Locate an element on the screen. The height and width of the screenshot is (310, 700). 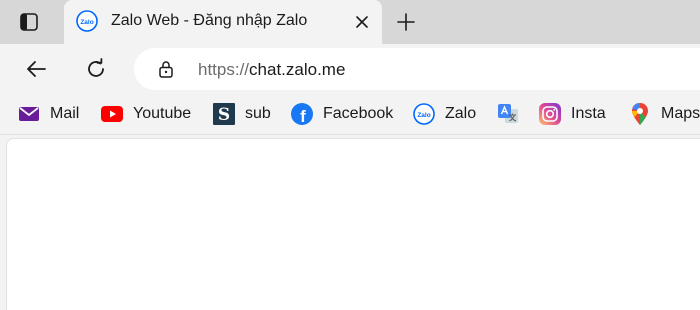
plus-icon is located at coordinates (406, 22).